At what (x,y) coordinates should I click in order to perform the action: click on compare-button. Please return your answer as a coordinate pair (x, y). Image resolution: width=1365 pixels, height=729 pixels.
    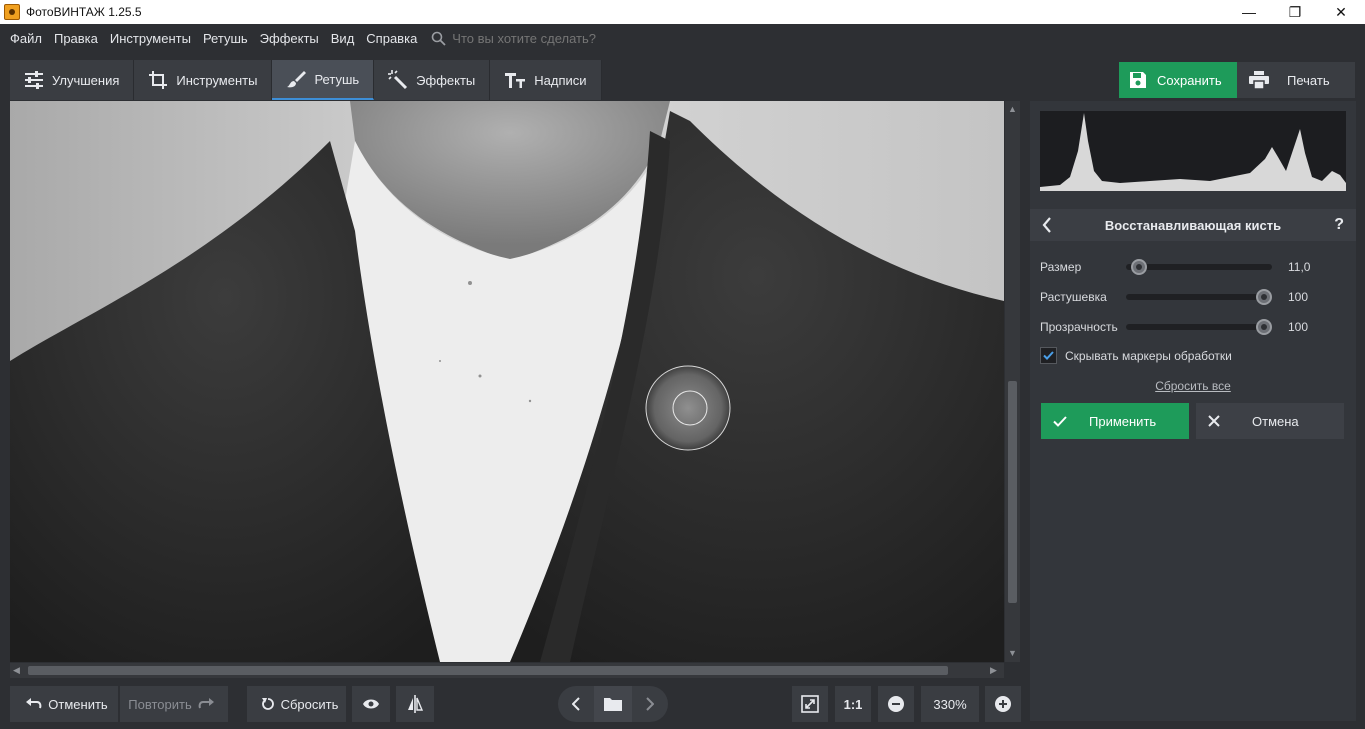
    Looking at the image, I should click on (415, 704).